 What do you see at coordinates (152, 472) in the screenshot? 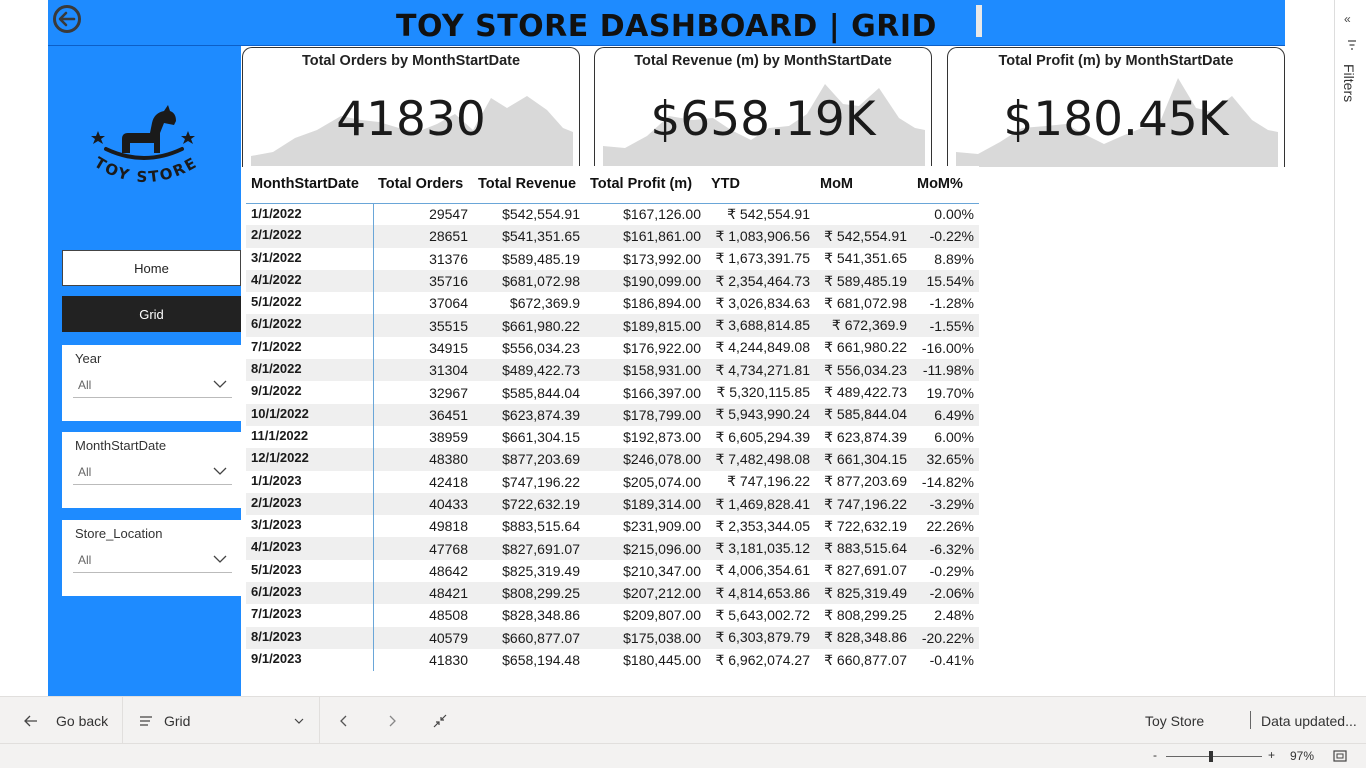
I see `monthstartdate-dropdown: All` at bounding box center [152, 472].